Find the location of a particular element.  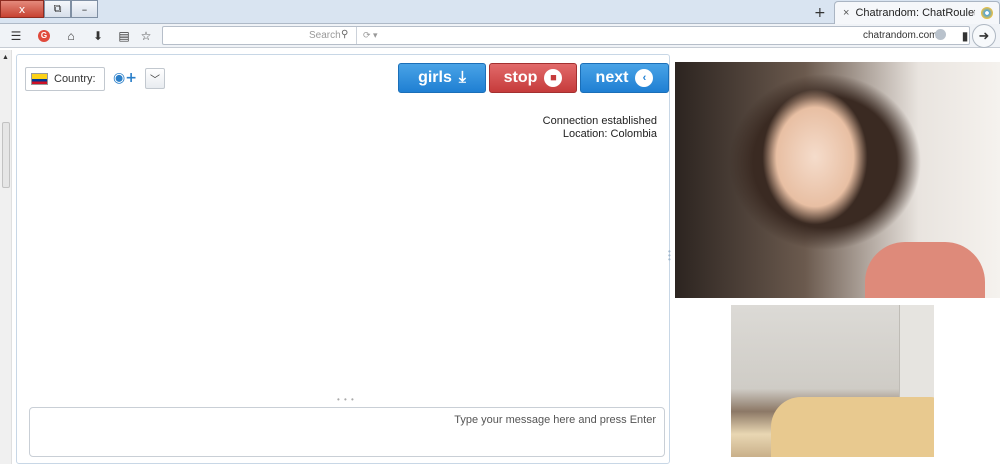

scroll-thumb is located at coordinates (6, 155).